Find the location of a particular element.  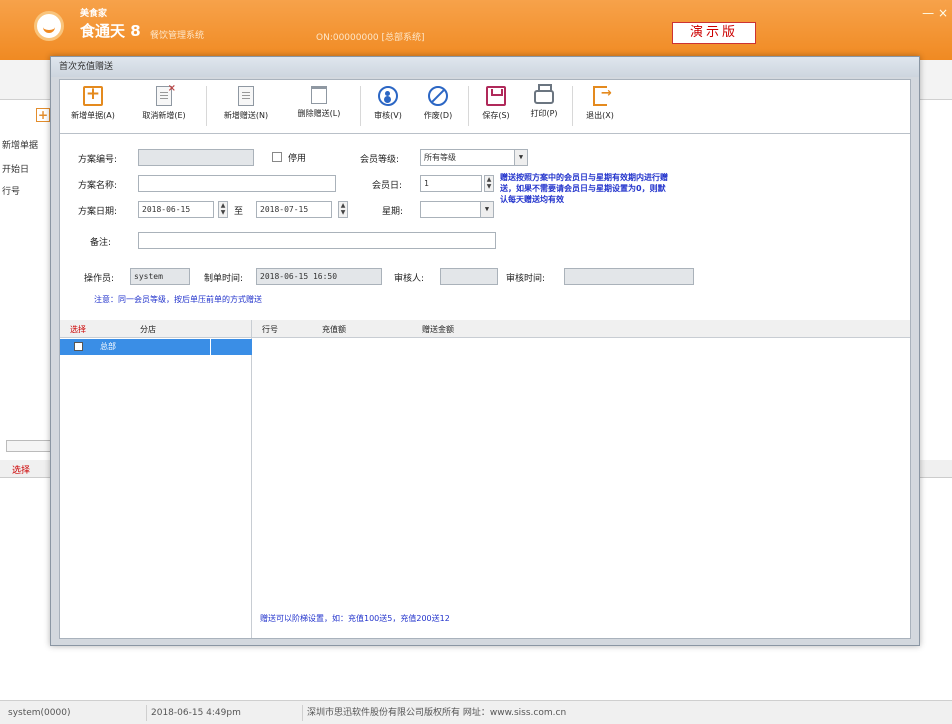

delete-gift-button: 删除赠送(L) is located at coordinates (319, 107).